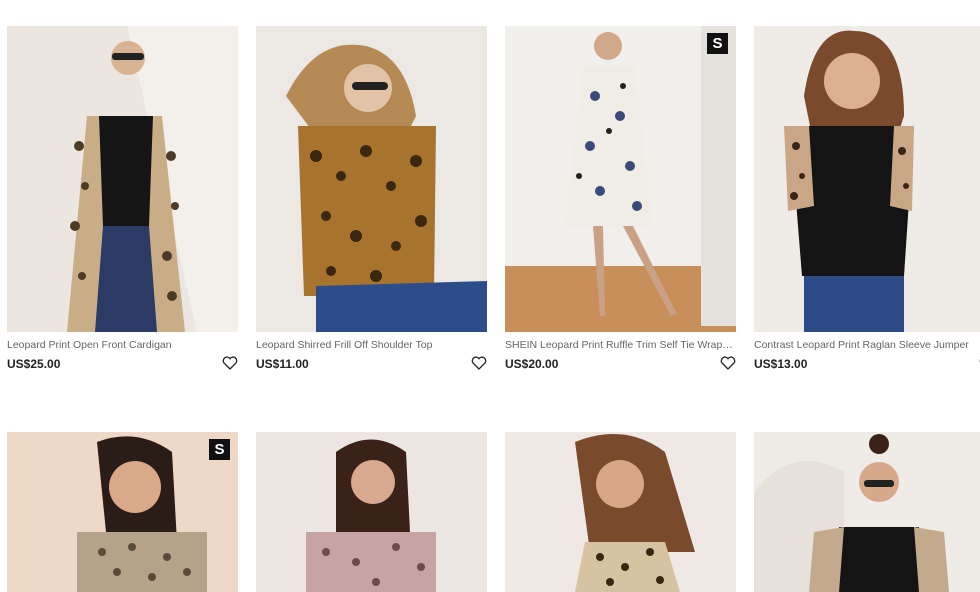 This screenshot has height=592, width=980. What do you see at coordinates (122, 345) in the screenshot?
I see `product-title: Leopard Print Open Front Cardigan` at bounding box center [122, 345].